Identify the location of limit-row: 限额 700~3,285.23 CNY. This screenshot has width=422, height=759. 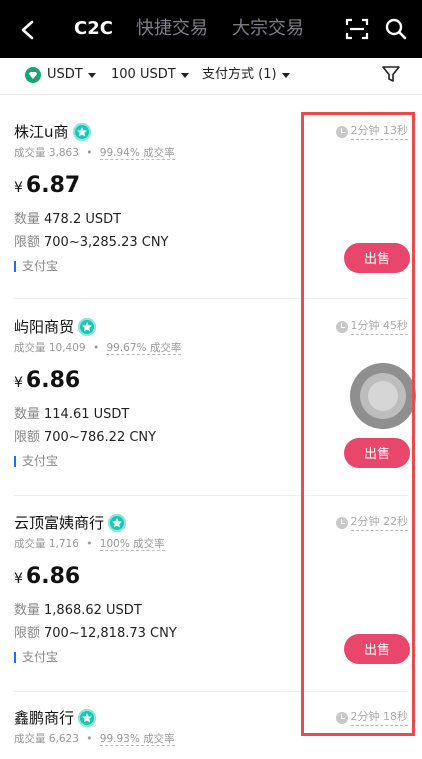
(91, 243).